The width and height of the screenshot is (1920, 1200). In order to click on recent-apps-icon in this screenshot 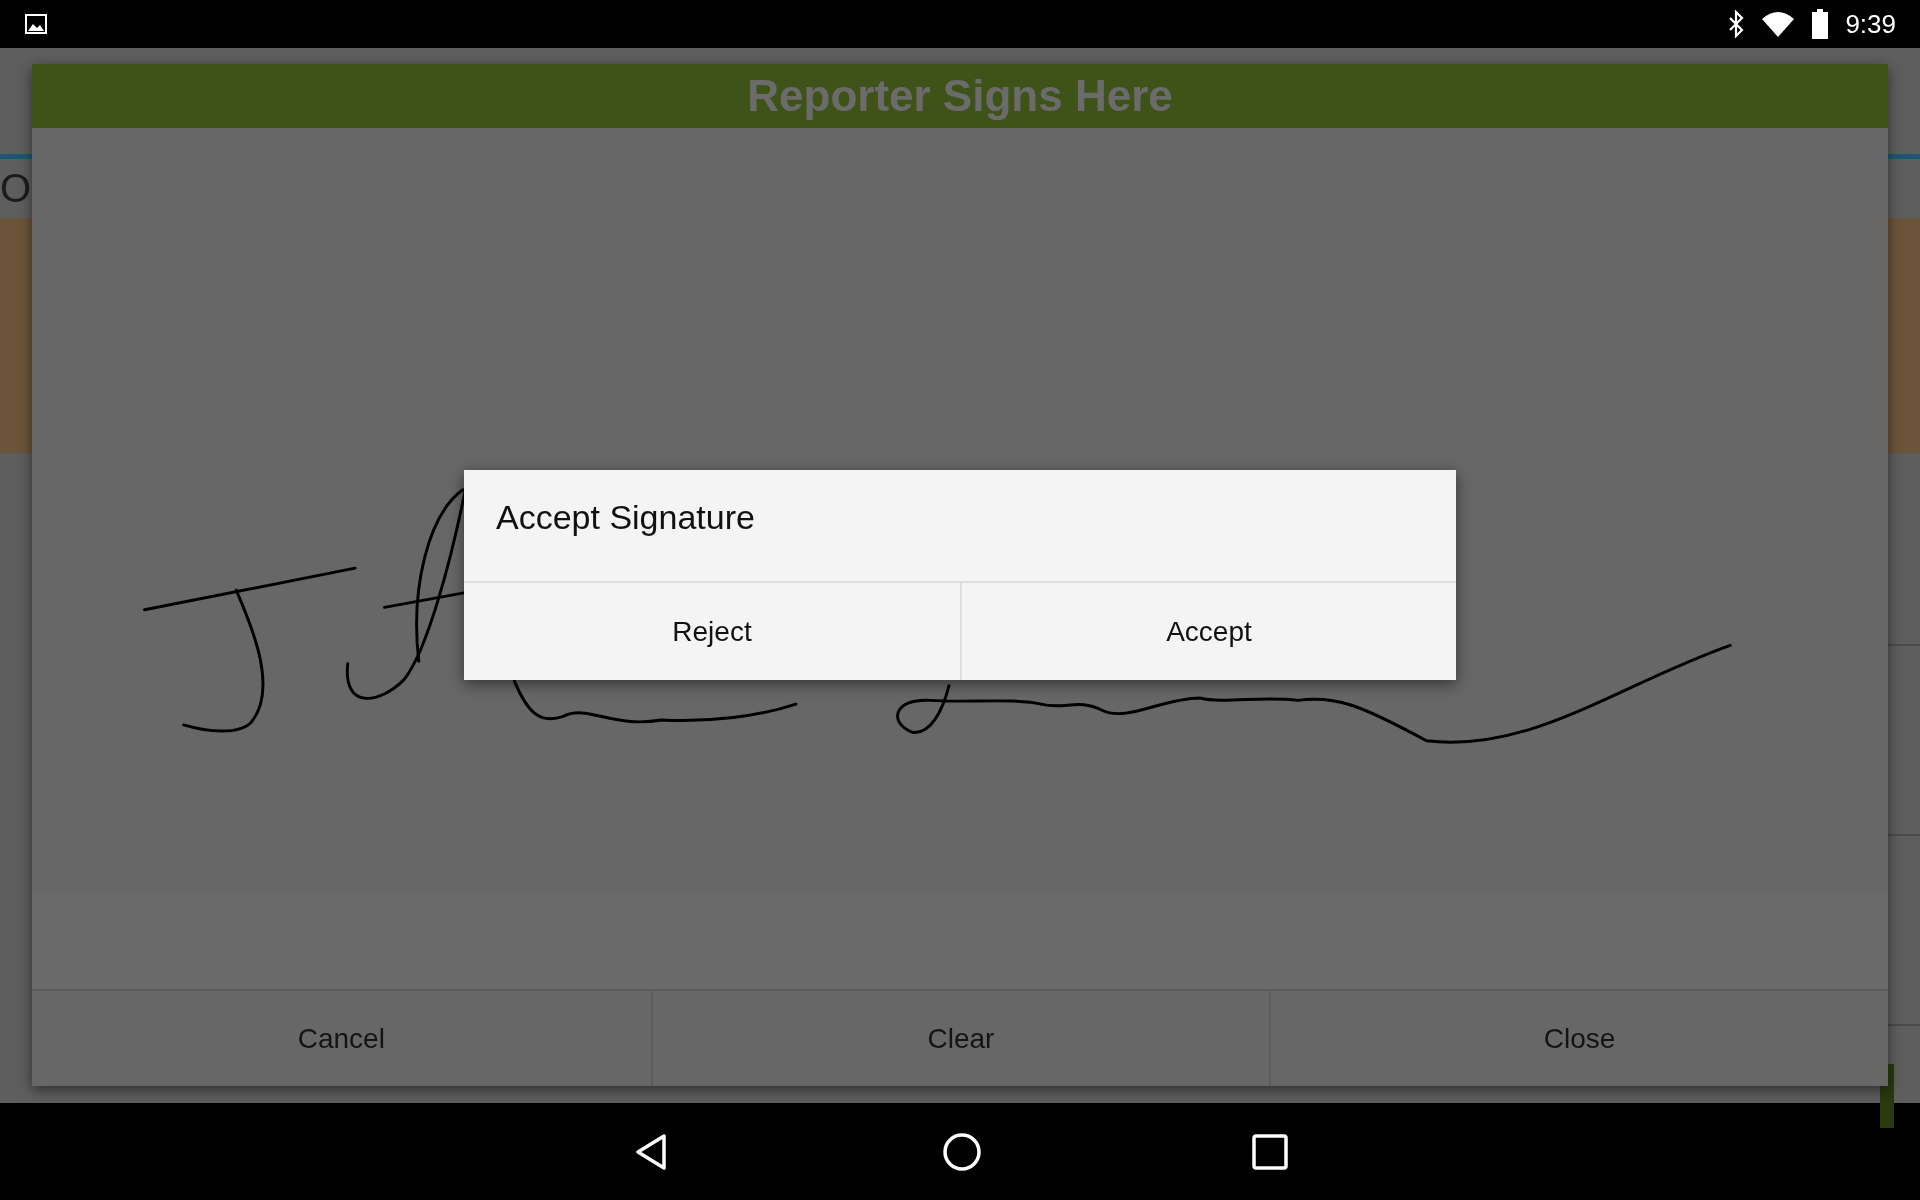, I will do `click(1270, 1151)`.